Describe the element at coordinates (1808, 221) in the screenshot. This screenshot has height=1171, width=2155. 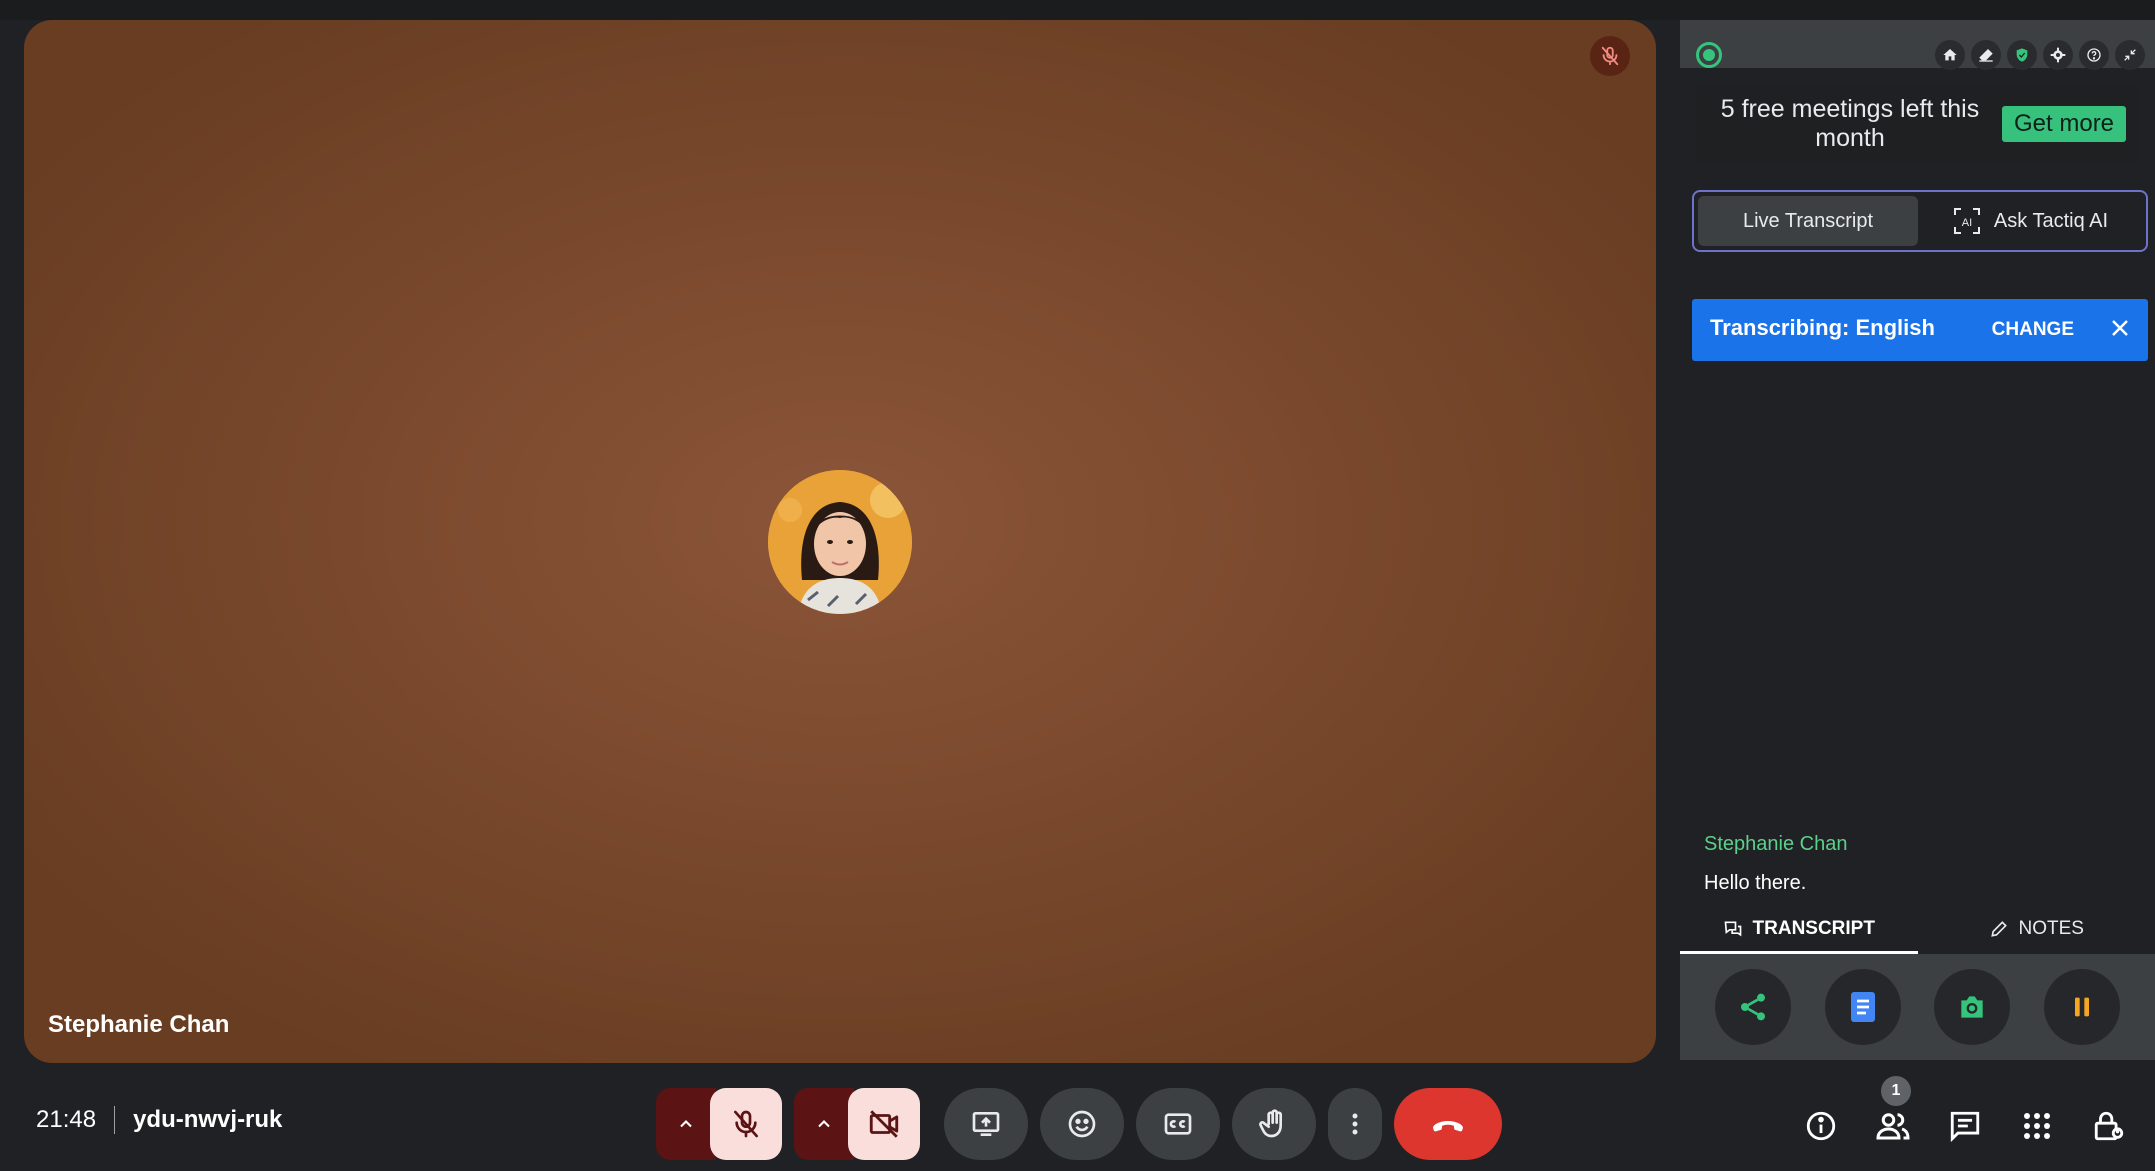
I see `tab-live-transcript: Live Transcript` at that location.